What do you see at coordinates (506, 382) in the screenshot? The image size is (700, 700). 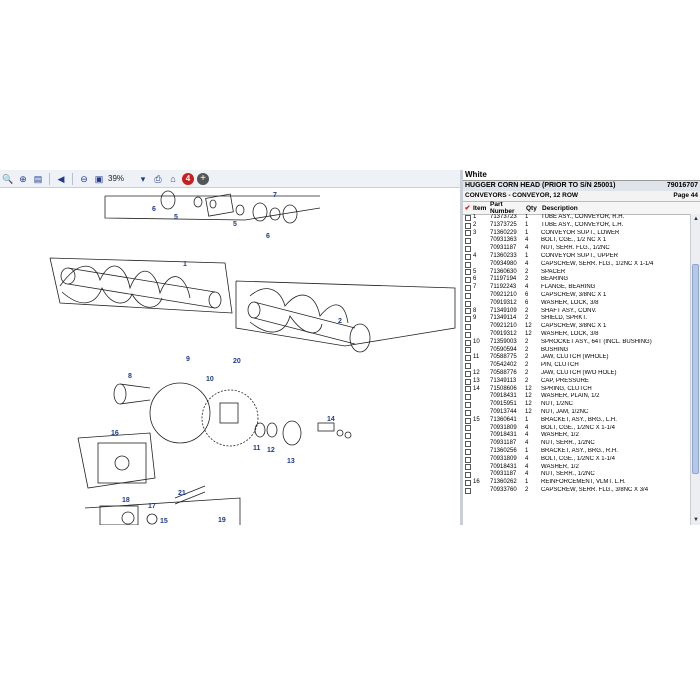 I see `row-part-number: 71349113` at bounding box center [506, 382].